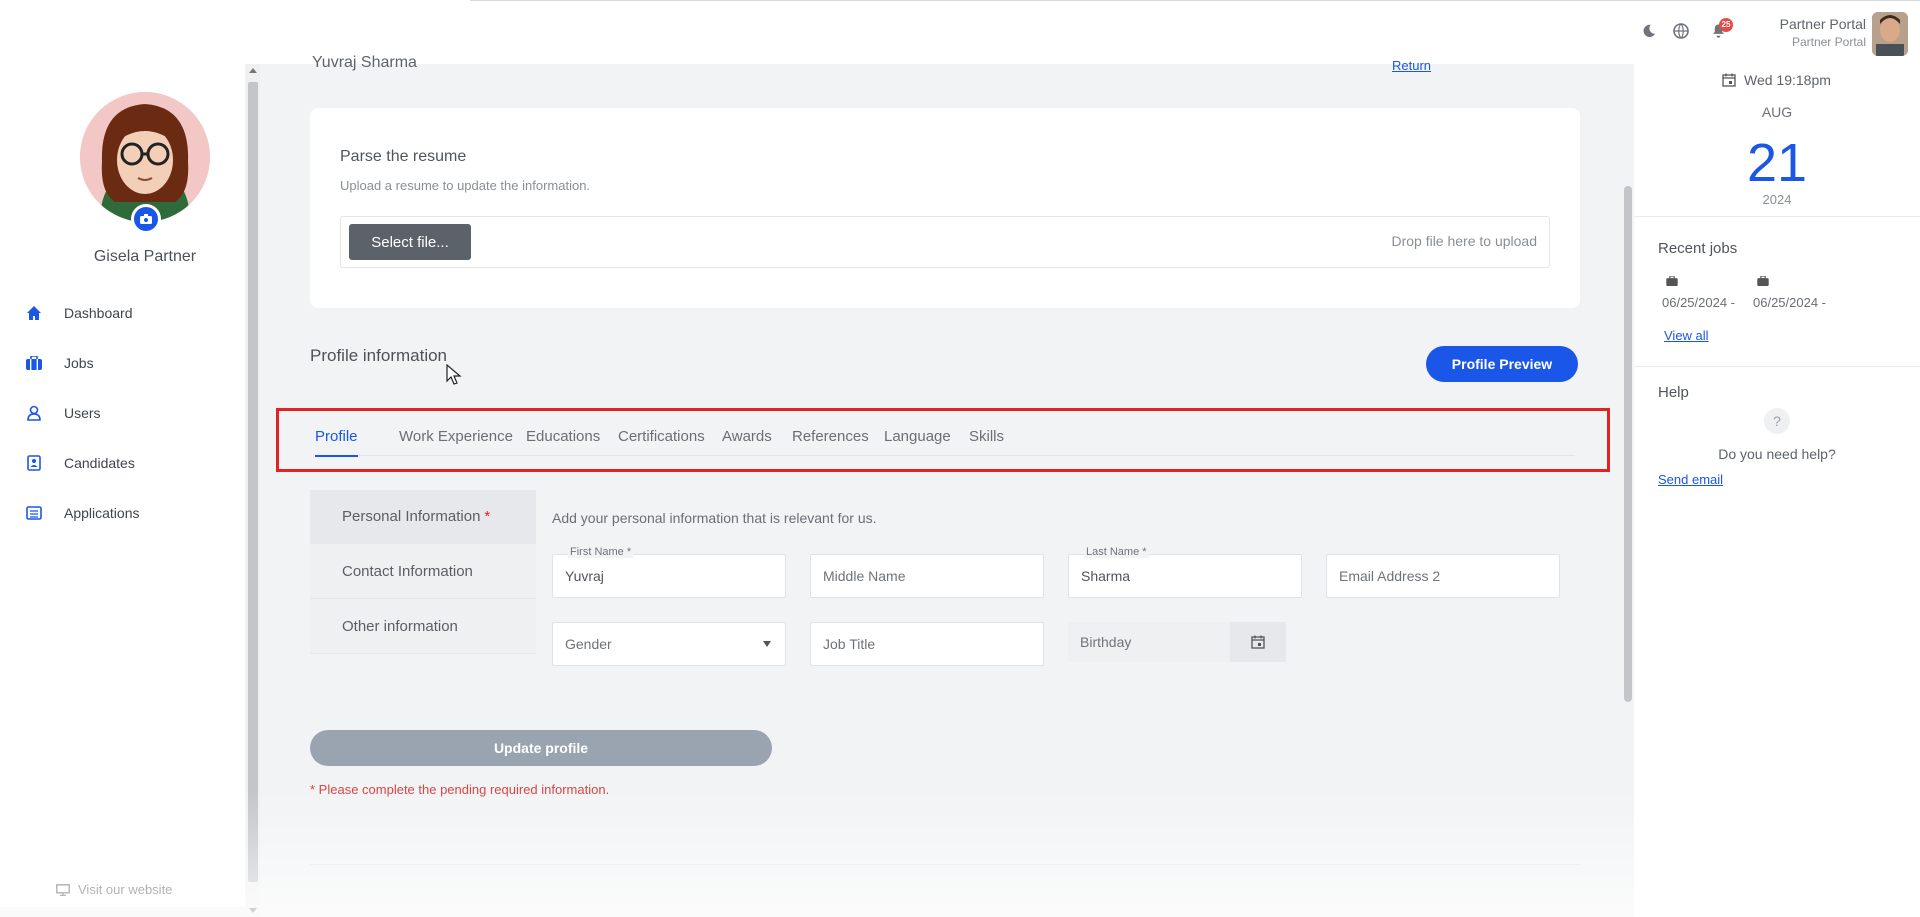 This screenshot has width=1920, height=917. What do you see at coordinates (99, 463) in the screenshot?
I see `sidebar-item-label: Candidates` at bounding box center [99, 463].